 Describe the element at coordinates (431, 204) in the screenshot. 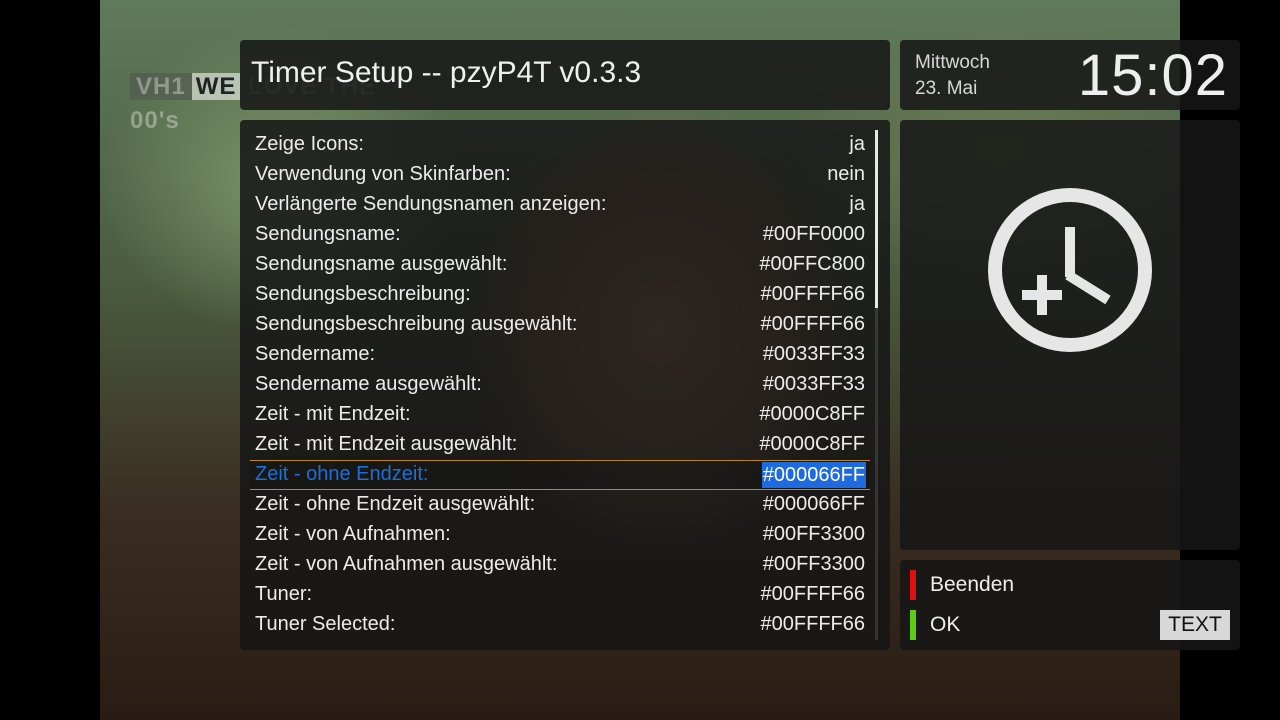

I see `setting-label: Verlängerte Sendungsnamen anzeigen:` at that location.